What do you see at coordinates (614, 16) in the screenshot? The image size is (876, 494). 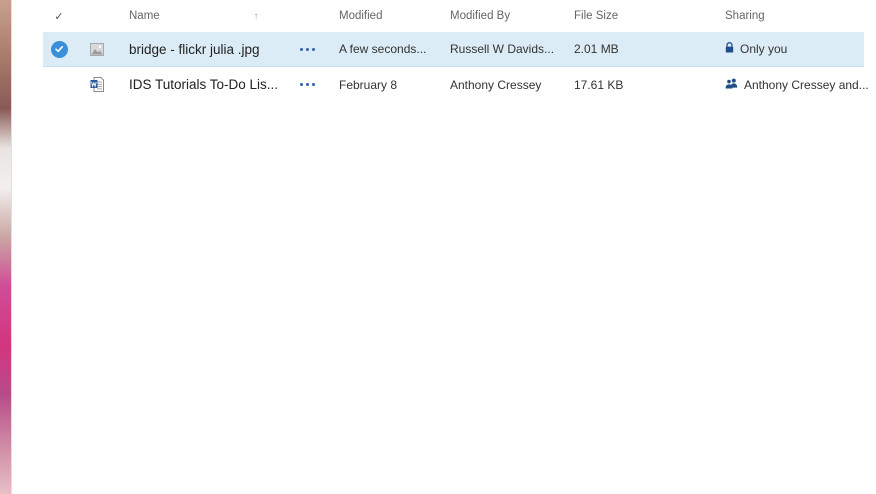 I see `column-header-file-size: File Size` at bounding box center [614, 16].